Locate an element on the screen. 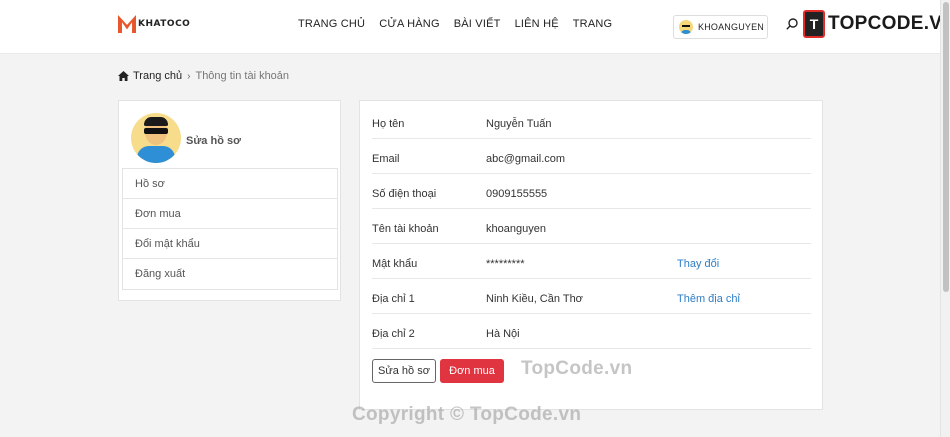 The image size is (950, 437). nav-item-blog: BÀI VIẾT is located at coordinates (477, 24).